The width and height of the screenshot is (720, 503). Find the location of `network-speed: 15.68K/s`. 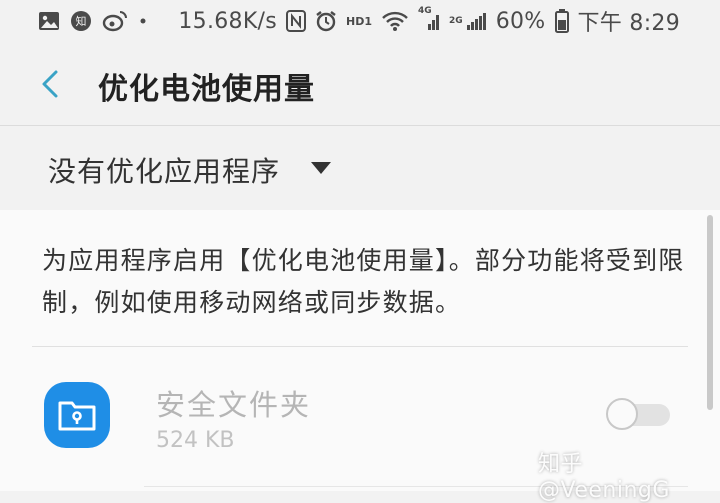

network-speed: 15.68K/s is located at coordinates (228, 21).